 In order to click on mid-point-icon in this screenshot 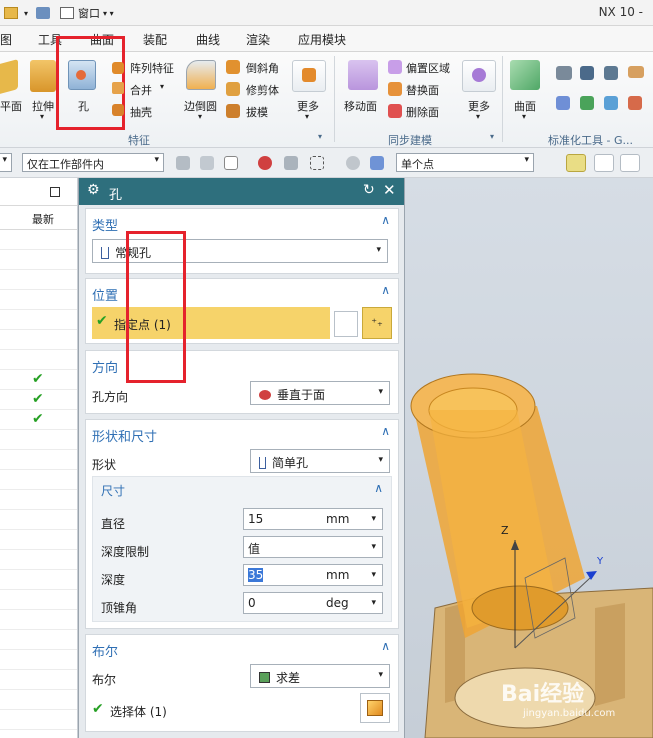, I will do `click(630, 163)`.